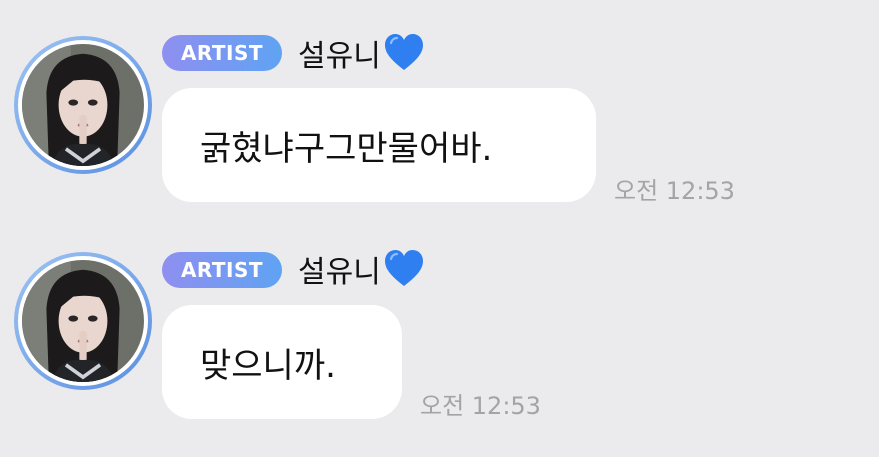 The height and width of the screenshot is (457, 879). I want to click on message-text: 맞으니까., so click(268, 365).